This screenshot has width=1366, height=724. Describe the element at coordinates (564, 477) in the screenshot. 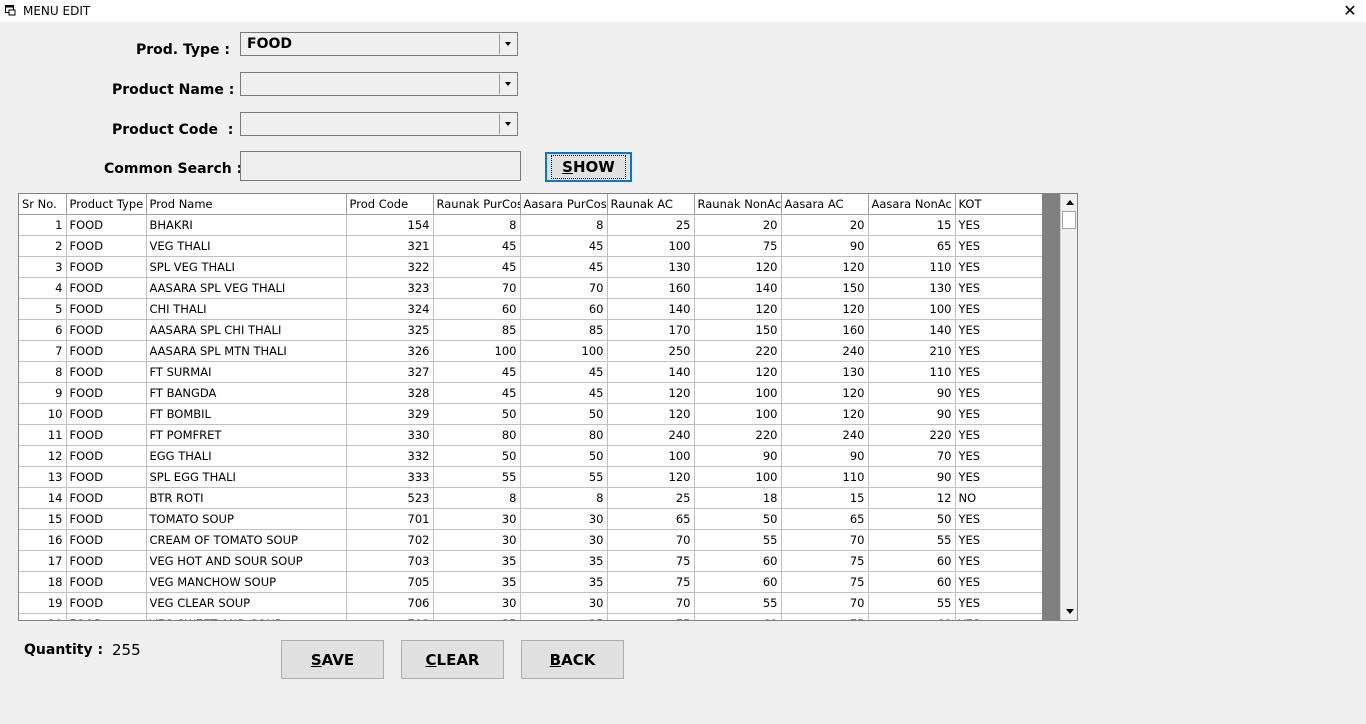

I see `table-cell: 55` at that location.